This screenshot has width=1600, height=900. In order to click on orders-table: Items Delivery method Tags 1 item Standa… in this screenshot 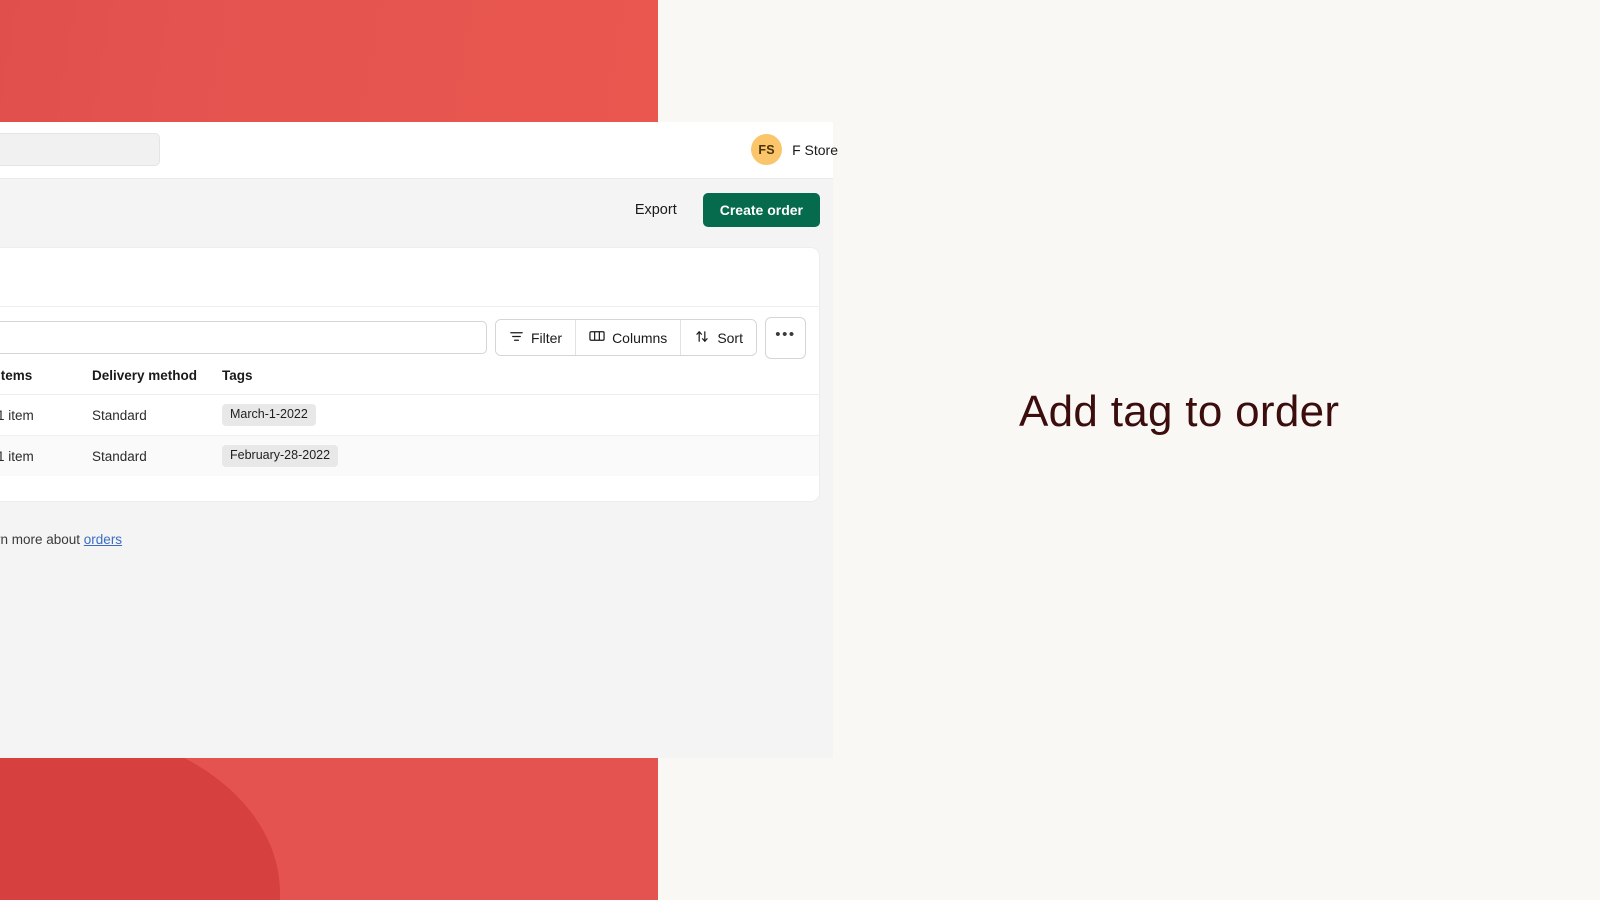, I will do `click(409, 422)`.